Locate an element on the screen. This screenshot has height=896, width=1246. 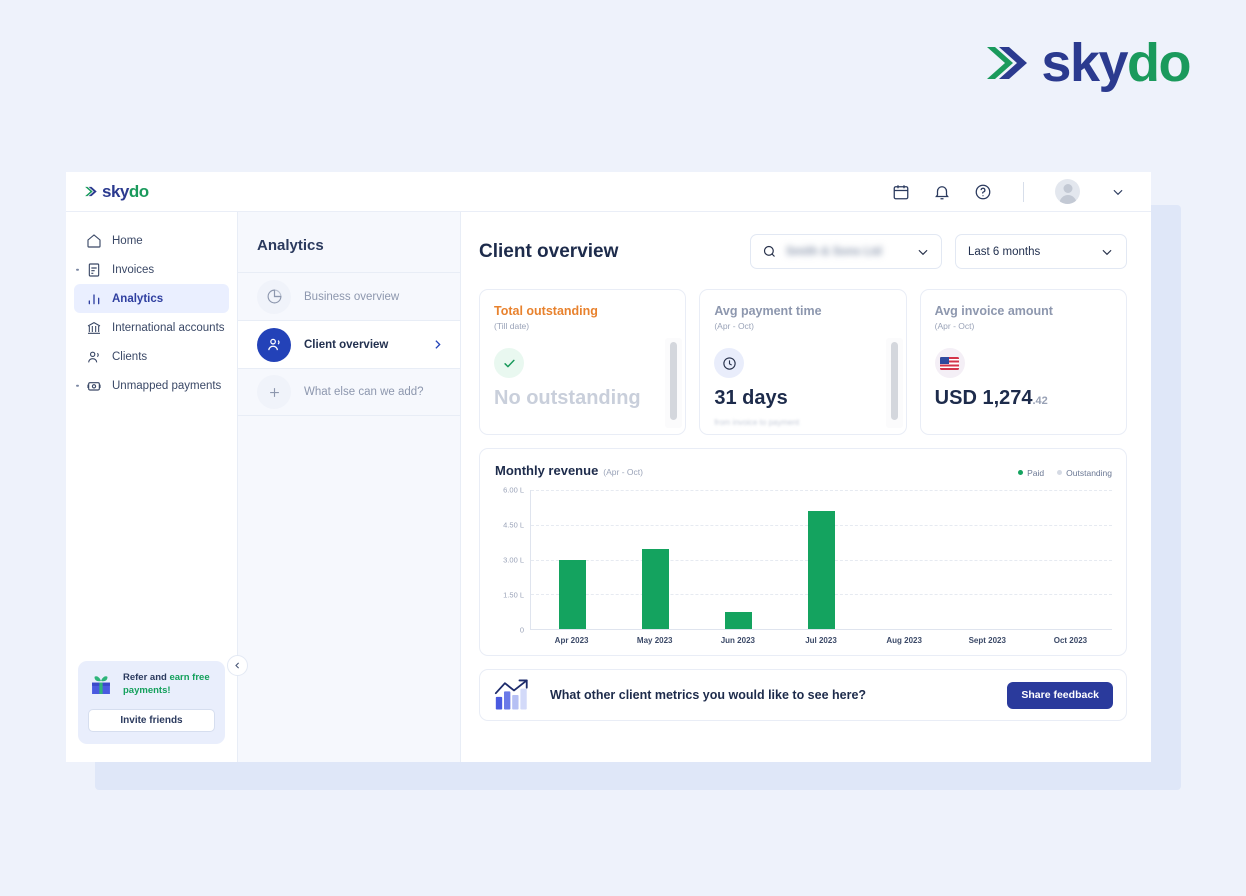
topbar-logo: skydo is located at coordinates (116, 192).